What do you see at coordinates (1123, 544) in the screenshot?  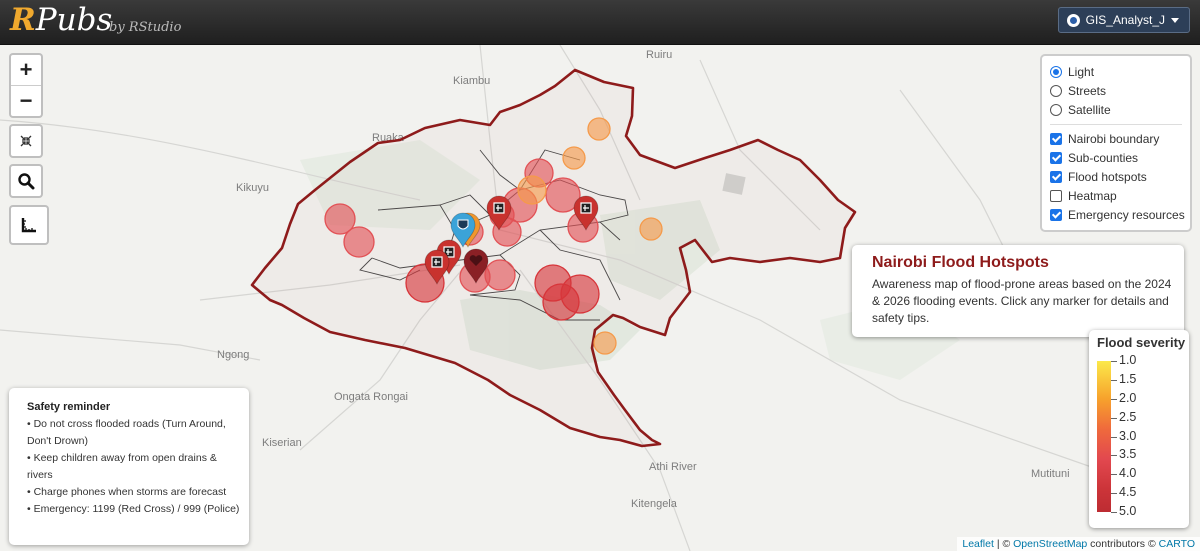 I see `attr-mid: contributors ©` at bounding box center [1123, 544].